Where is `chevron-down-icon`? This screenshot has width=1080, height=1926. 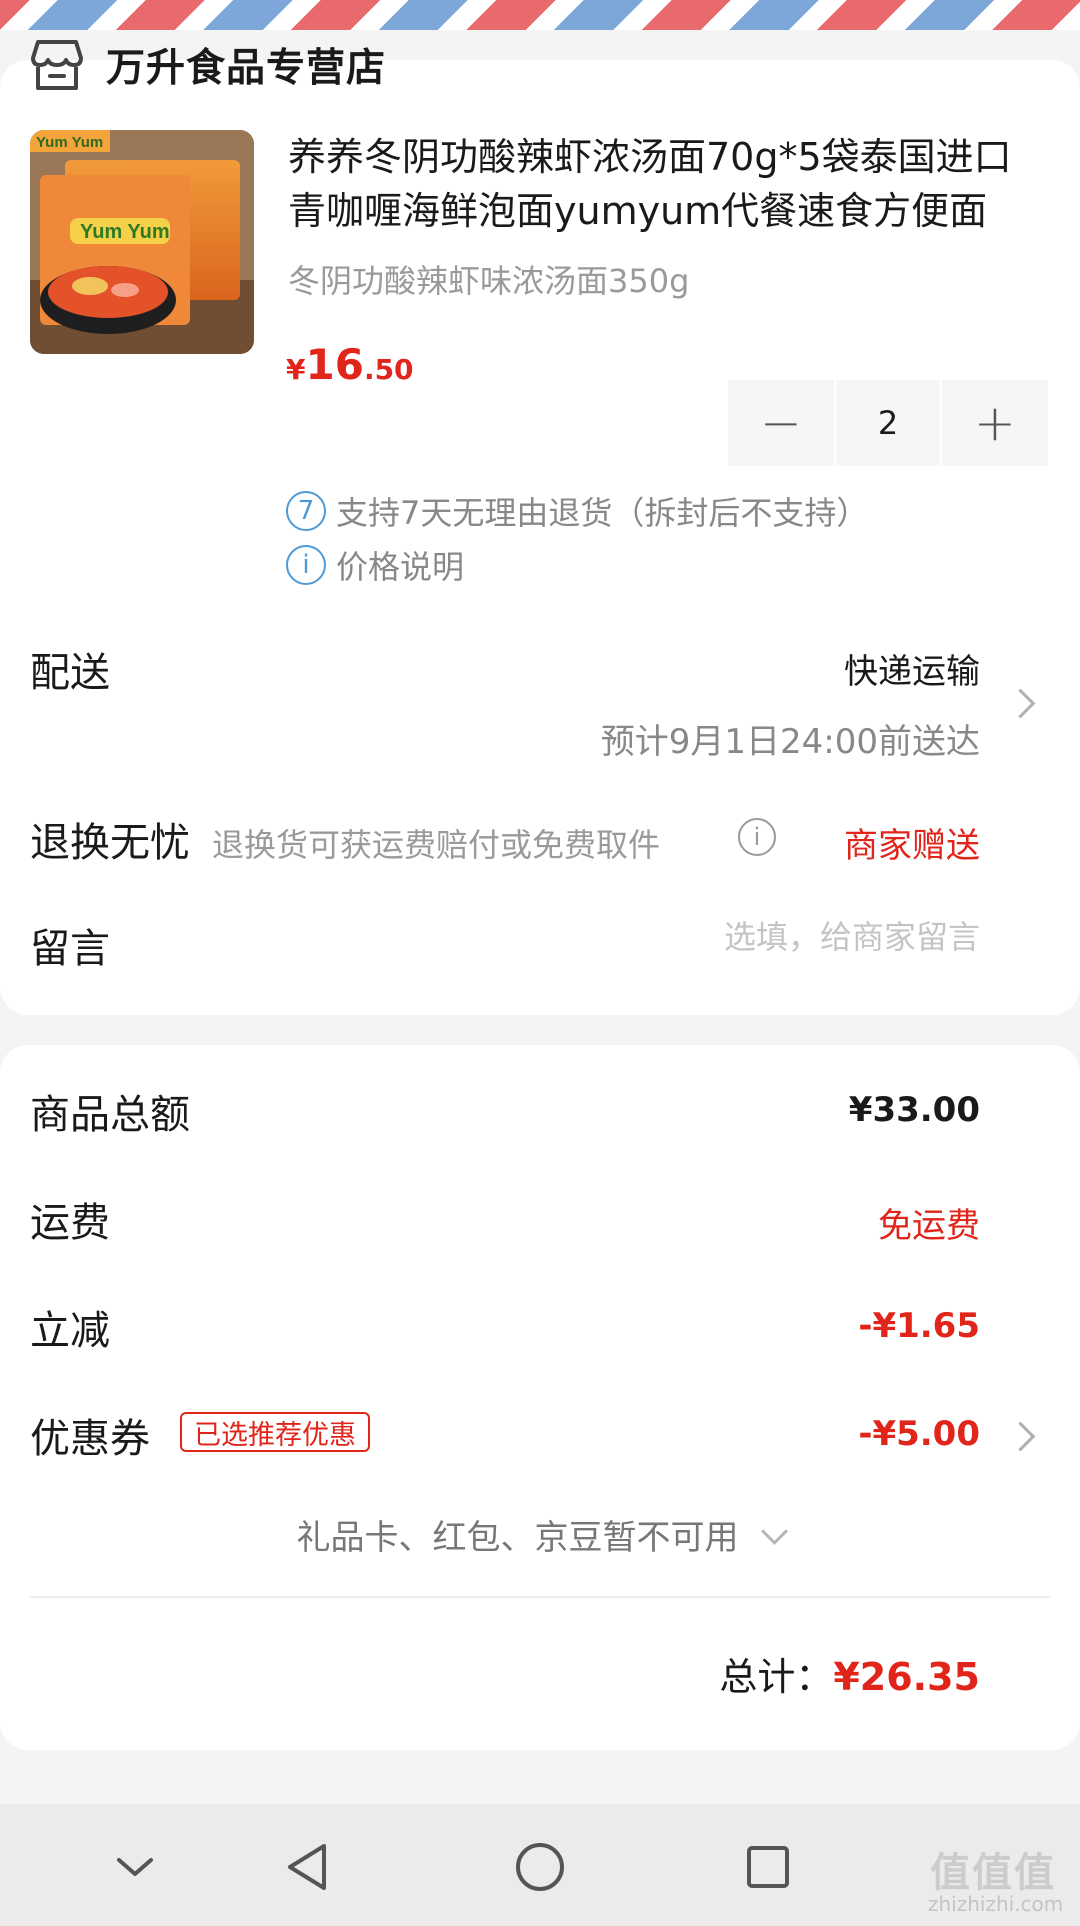
chevron-down-icon is located at coordinates (774, 1531).